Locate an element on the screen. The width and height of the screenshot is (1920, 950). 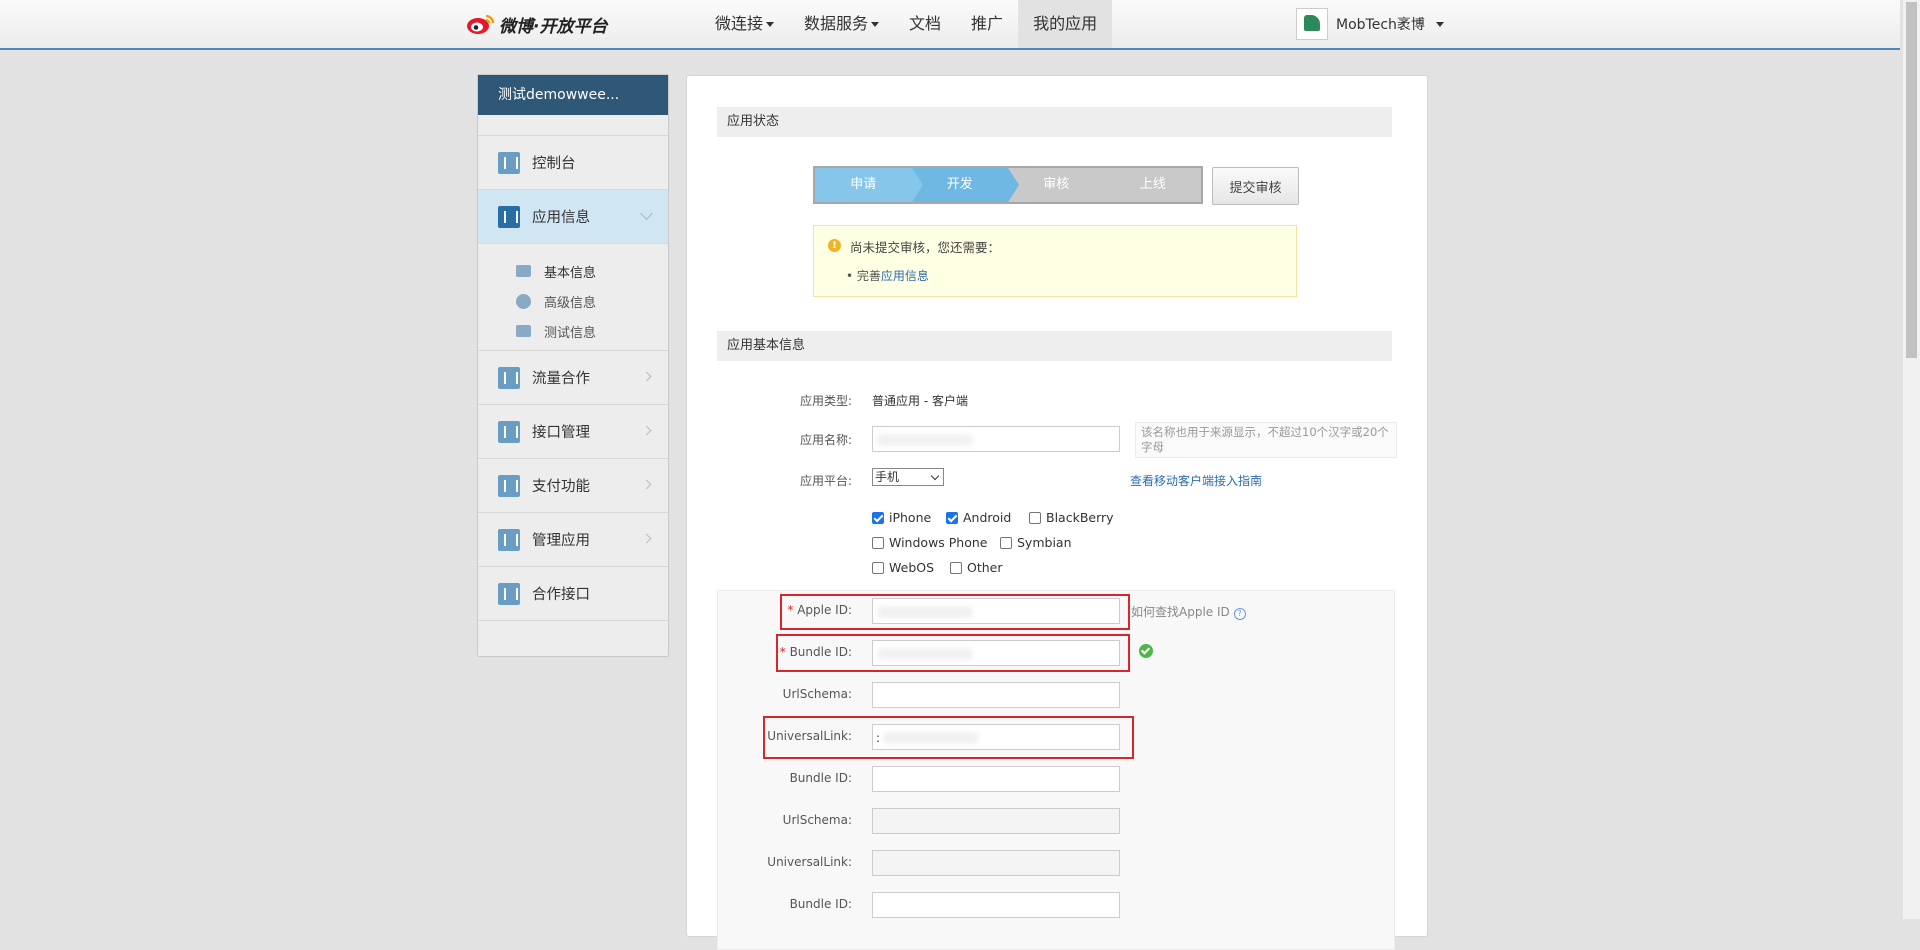
apple-id-help: 如何查找Apple ID ? is located at coordinates (1188, 611).